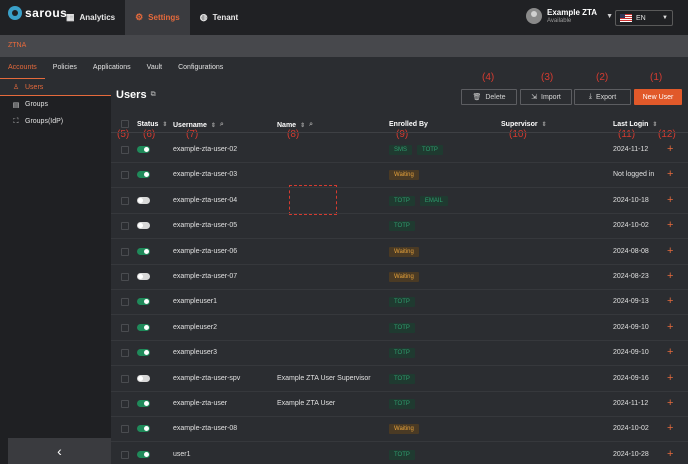 This screenshot has height=464, width=688. What do you see at coordinates (399, 453) in the screenshot?
I see `table-row: user1 TOTP 2024-10-28 +` at bounding box center [399, 453].